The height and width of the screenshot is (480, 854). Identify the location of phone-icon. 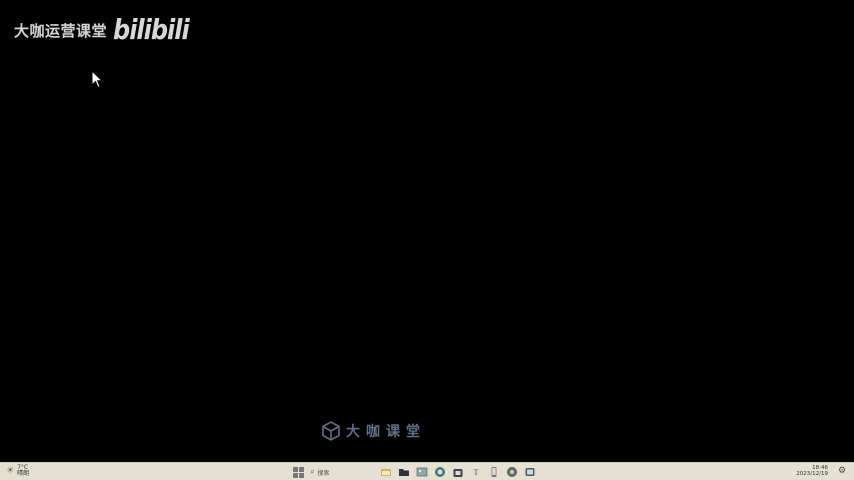
(494, 472).